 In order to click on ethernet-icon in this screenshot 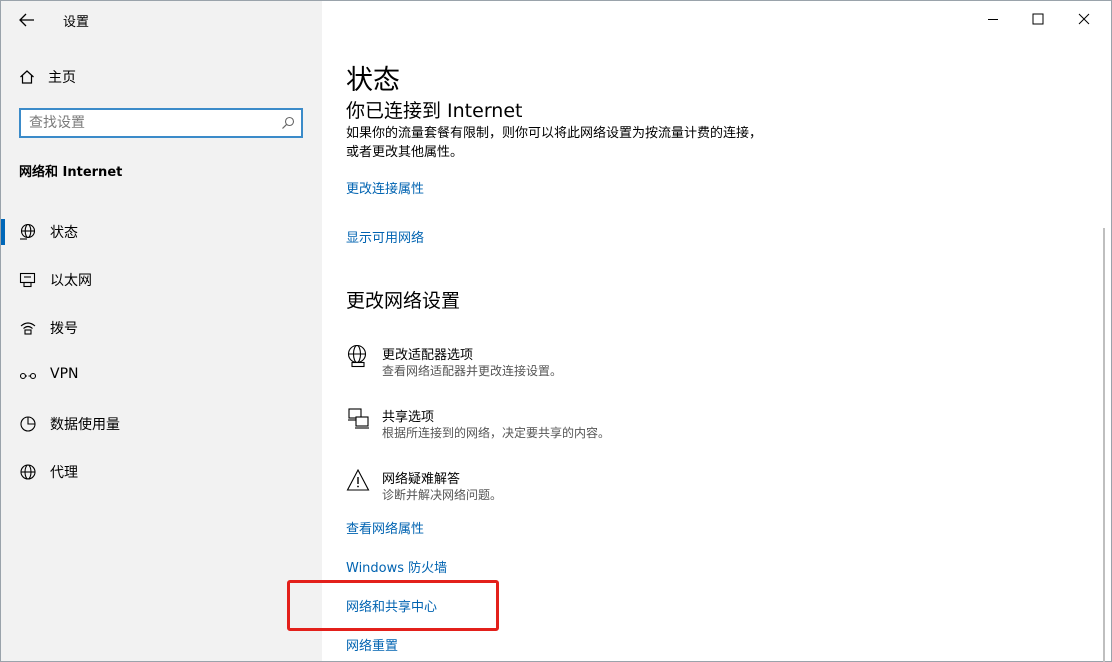, I will do `click(27, 280)`.